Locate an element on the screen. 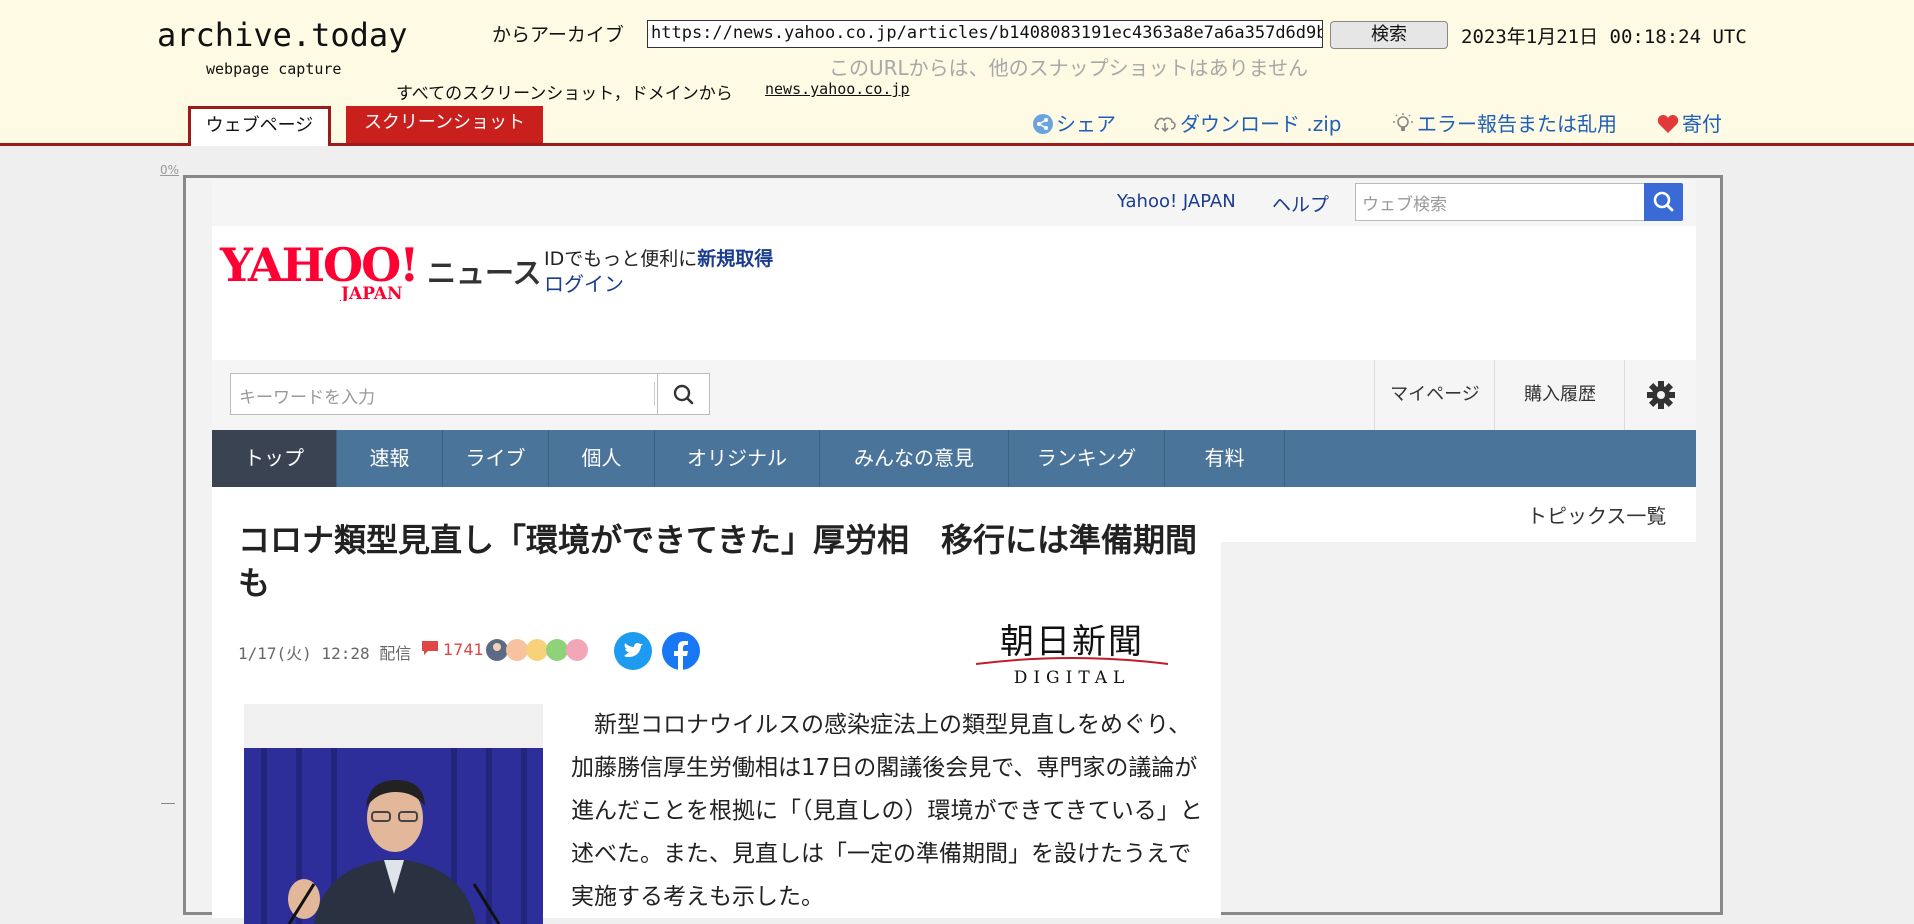 The image size is (1914, 924). keyword-search-button is located at coordinates (684, 394).